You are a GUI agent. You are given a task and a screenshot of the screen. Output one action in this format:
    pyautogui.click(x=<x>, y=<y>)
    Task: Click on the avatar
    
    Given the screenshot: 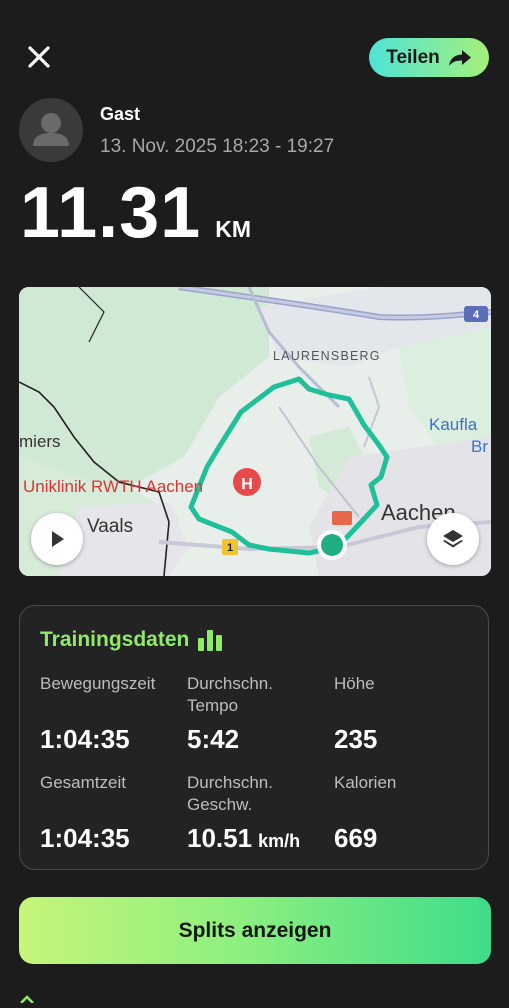 What is the action you would take?
    pyautogui.click(x=51, y=130)
    